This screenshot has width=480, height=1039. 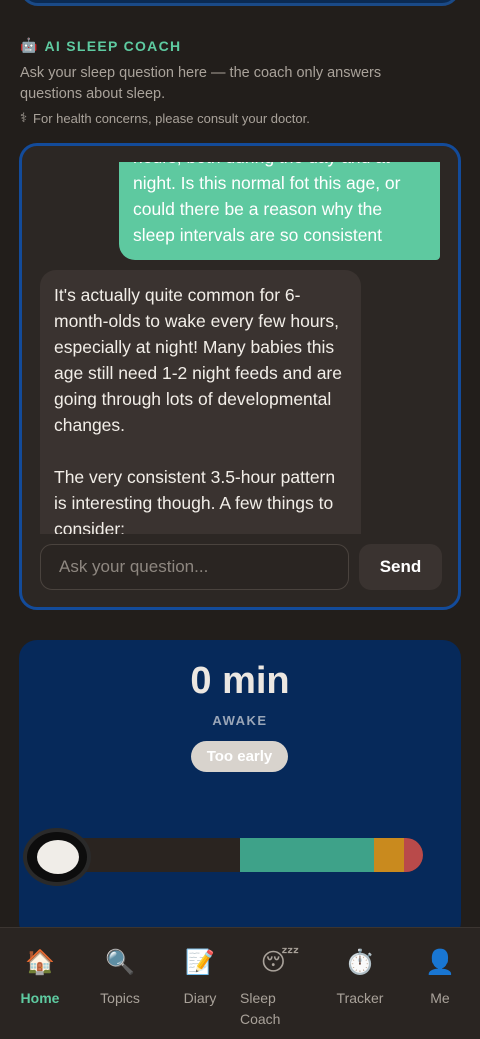 I want to click on timer-state: AWAKE, so click(x=240, y=720).